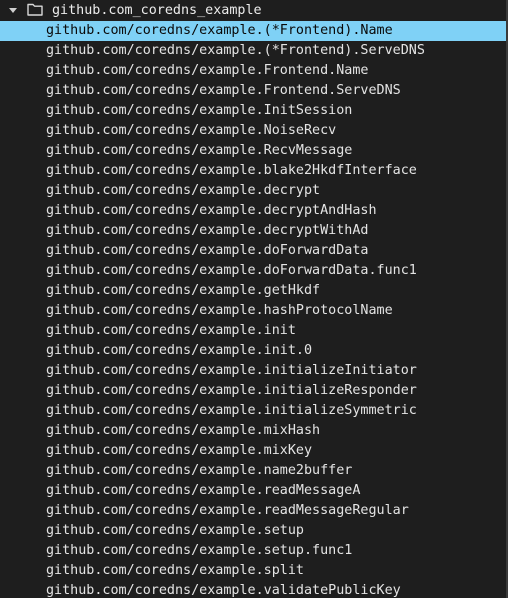 The width and height of the screenshot is (508, 598). I want to click on tree-item: github.com/coredns/example.decryptWithAd, so click(253, 231).